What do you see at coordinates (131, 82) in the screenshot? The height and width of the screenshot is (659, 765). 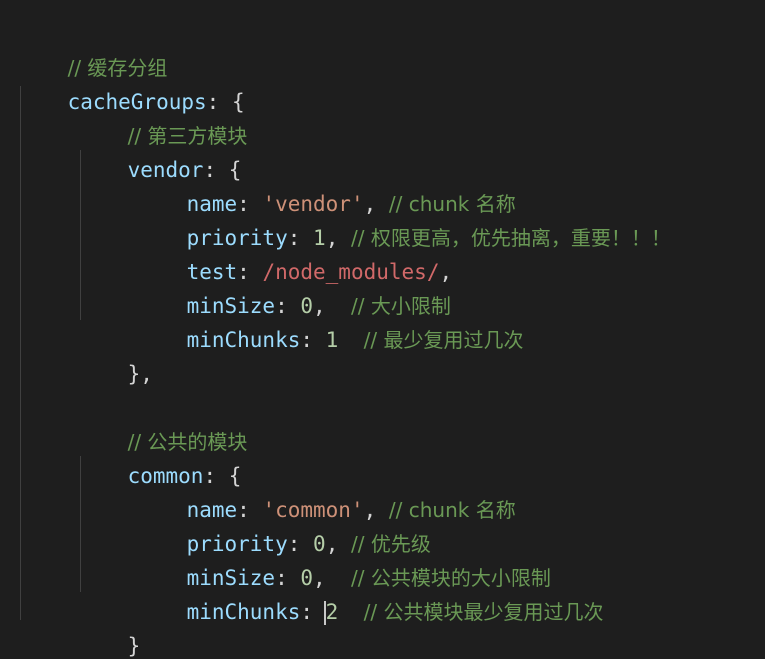 I see `code-line: cacheGroups: {` at bounding box center [131, 82].